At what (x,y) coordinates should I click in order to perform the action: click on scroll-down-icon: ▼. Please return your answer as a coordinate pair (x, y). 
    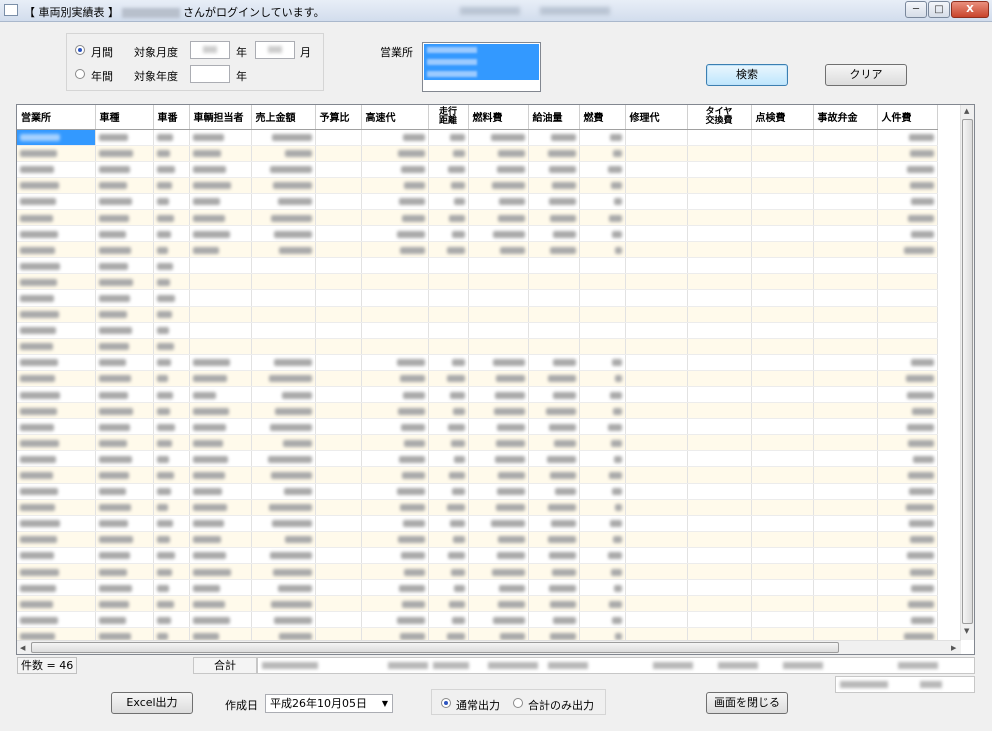
    Looking at the image, I should click on (966, 631).